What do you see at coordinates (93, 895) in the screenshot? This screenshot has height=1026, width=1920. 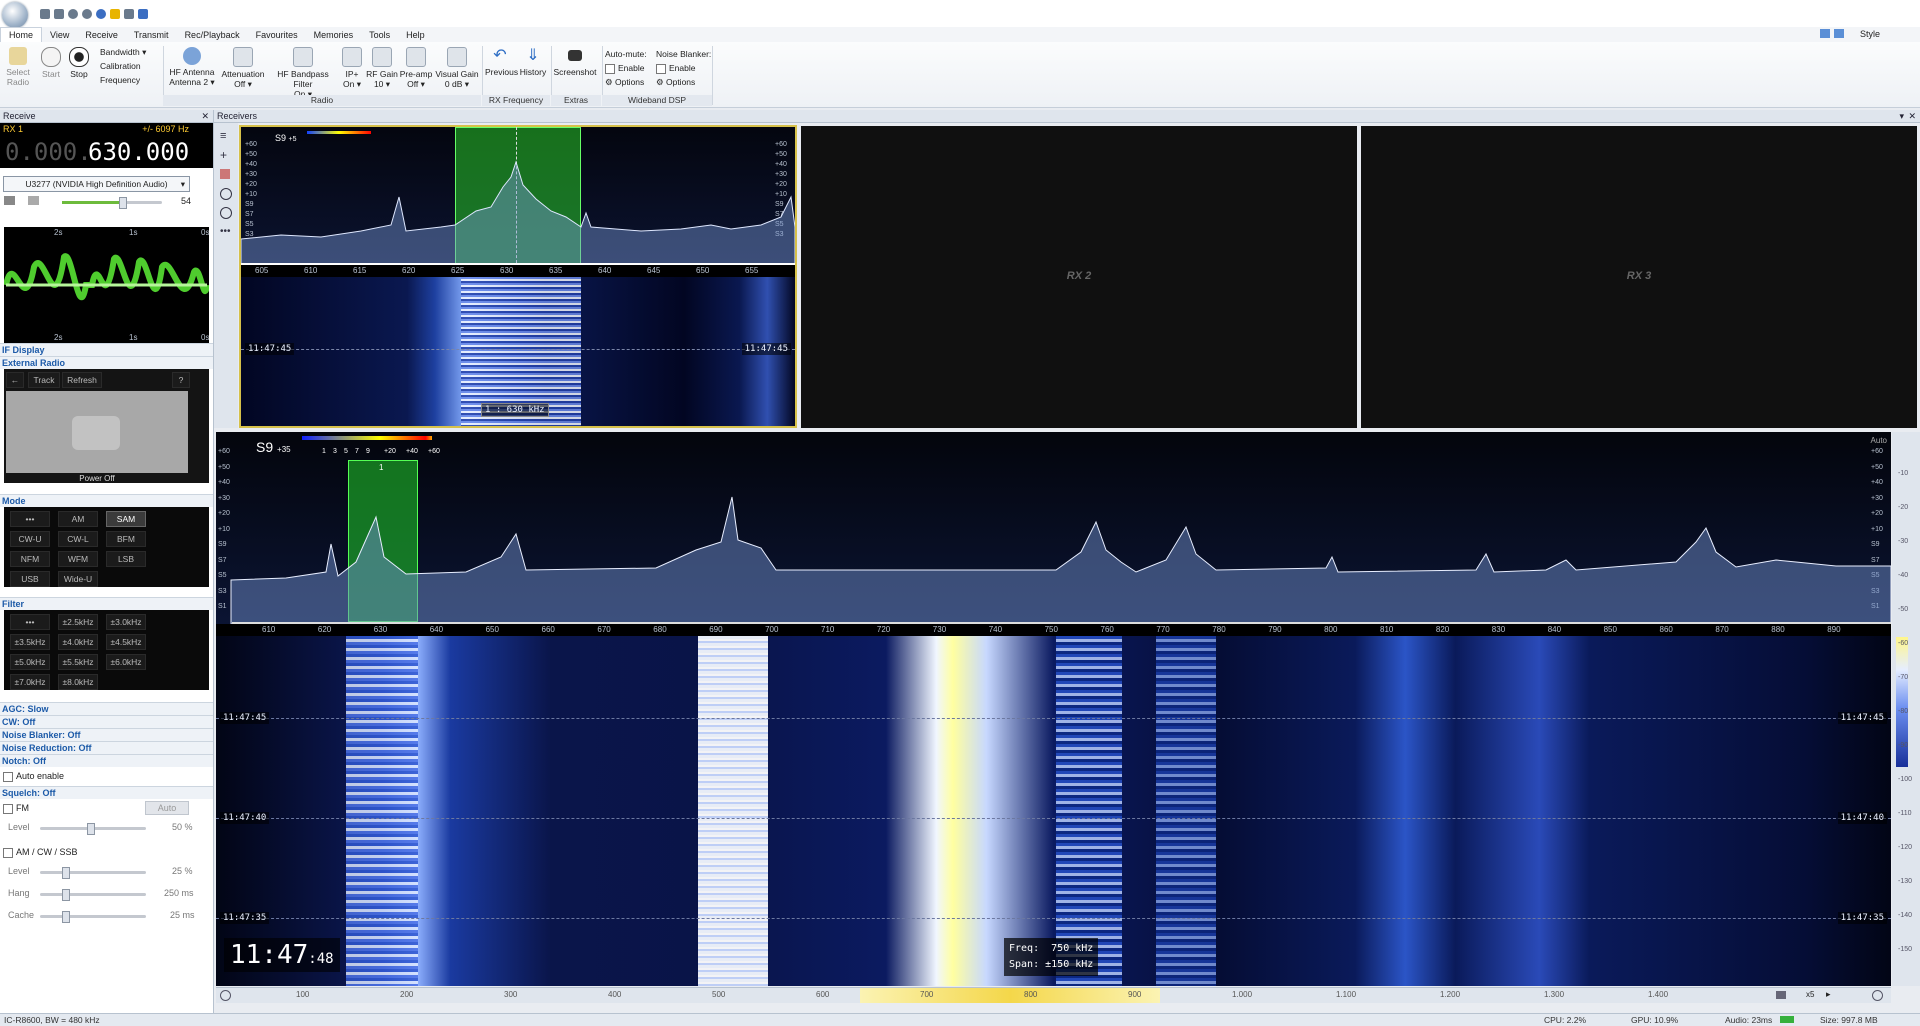 I see `hang-slider` at bounding box center [93, 895].